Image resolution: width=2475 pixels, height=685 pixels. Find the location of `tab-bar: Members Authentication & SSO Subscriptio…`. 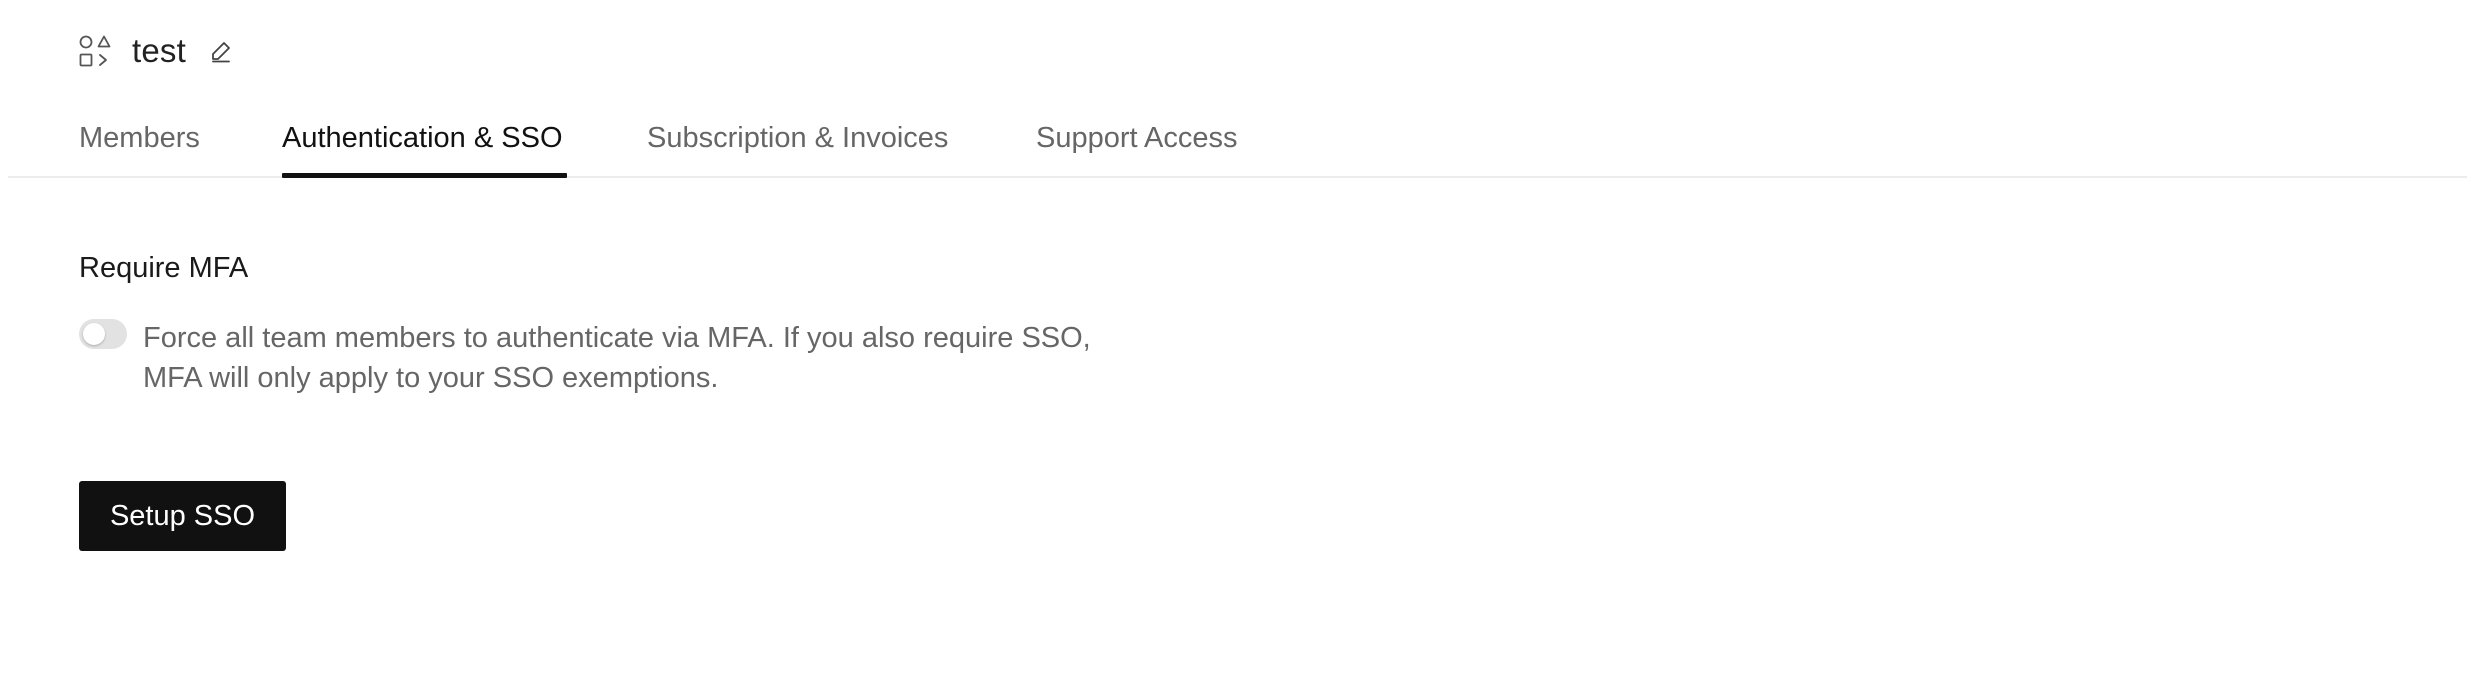

tab-bar: Members Authentication & SSO Subscriptio… is located at coordinates (1237, 143).